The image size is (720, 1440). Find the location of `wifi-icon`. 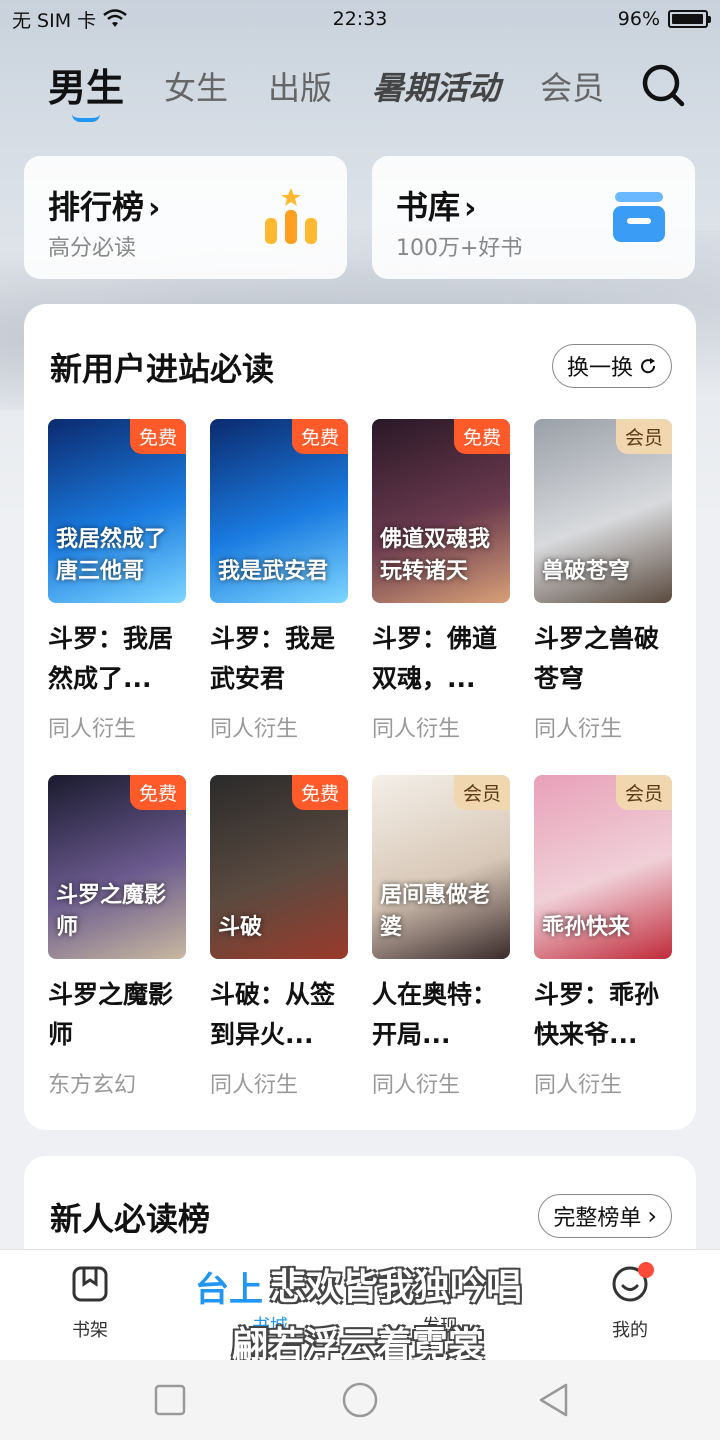

wifi-icon is located at coordinates (115, 18).